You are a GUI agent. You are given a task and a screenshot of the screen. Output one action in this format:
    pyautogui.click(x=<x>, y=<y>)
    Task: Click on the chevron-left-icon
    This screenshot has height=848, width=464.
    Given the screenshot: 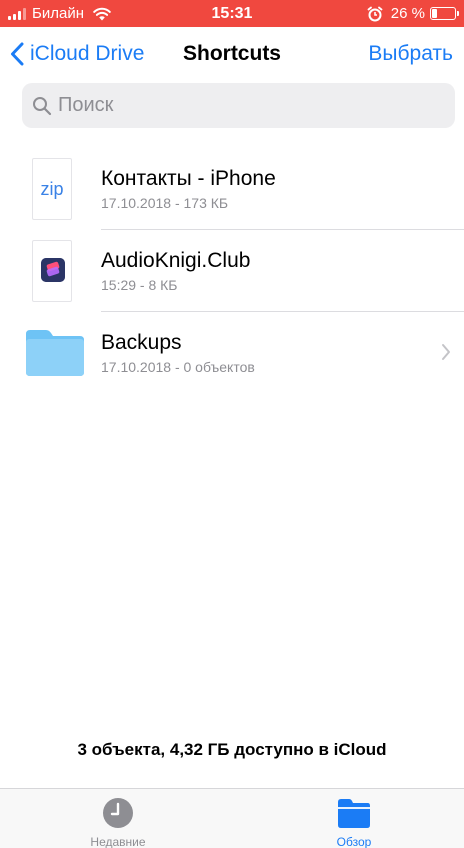 What is the action you would take?
    pyautogui.click(x=17, y=54)
    